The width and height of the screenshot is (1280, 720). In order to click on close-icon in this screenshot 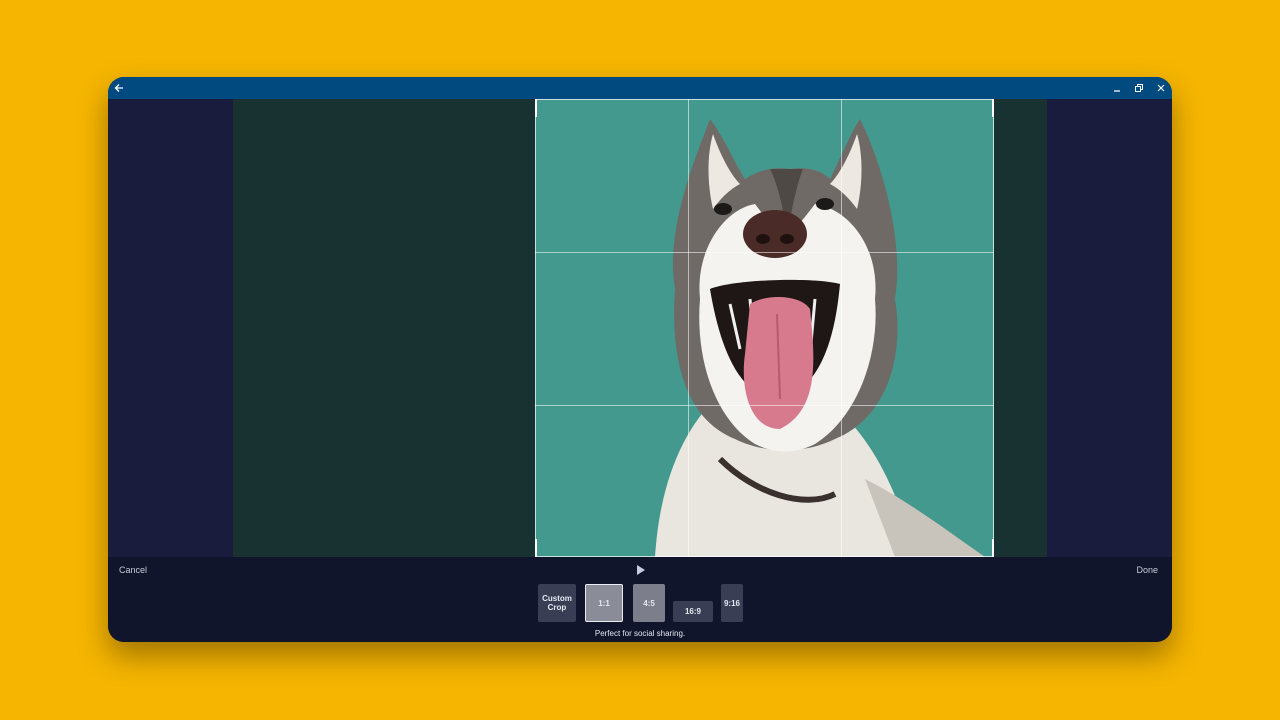, I will do `click(1161, 88)`.